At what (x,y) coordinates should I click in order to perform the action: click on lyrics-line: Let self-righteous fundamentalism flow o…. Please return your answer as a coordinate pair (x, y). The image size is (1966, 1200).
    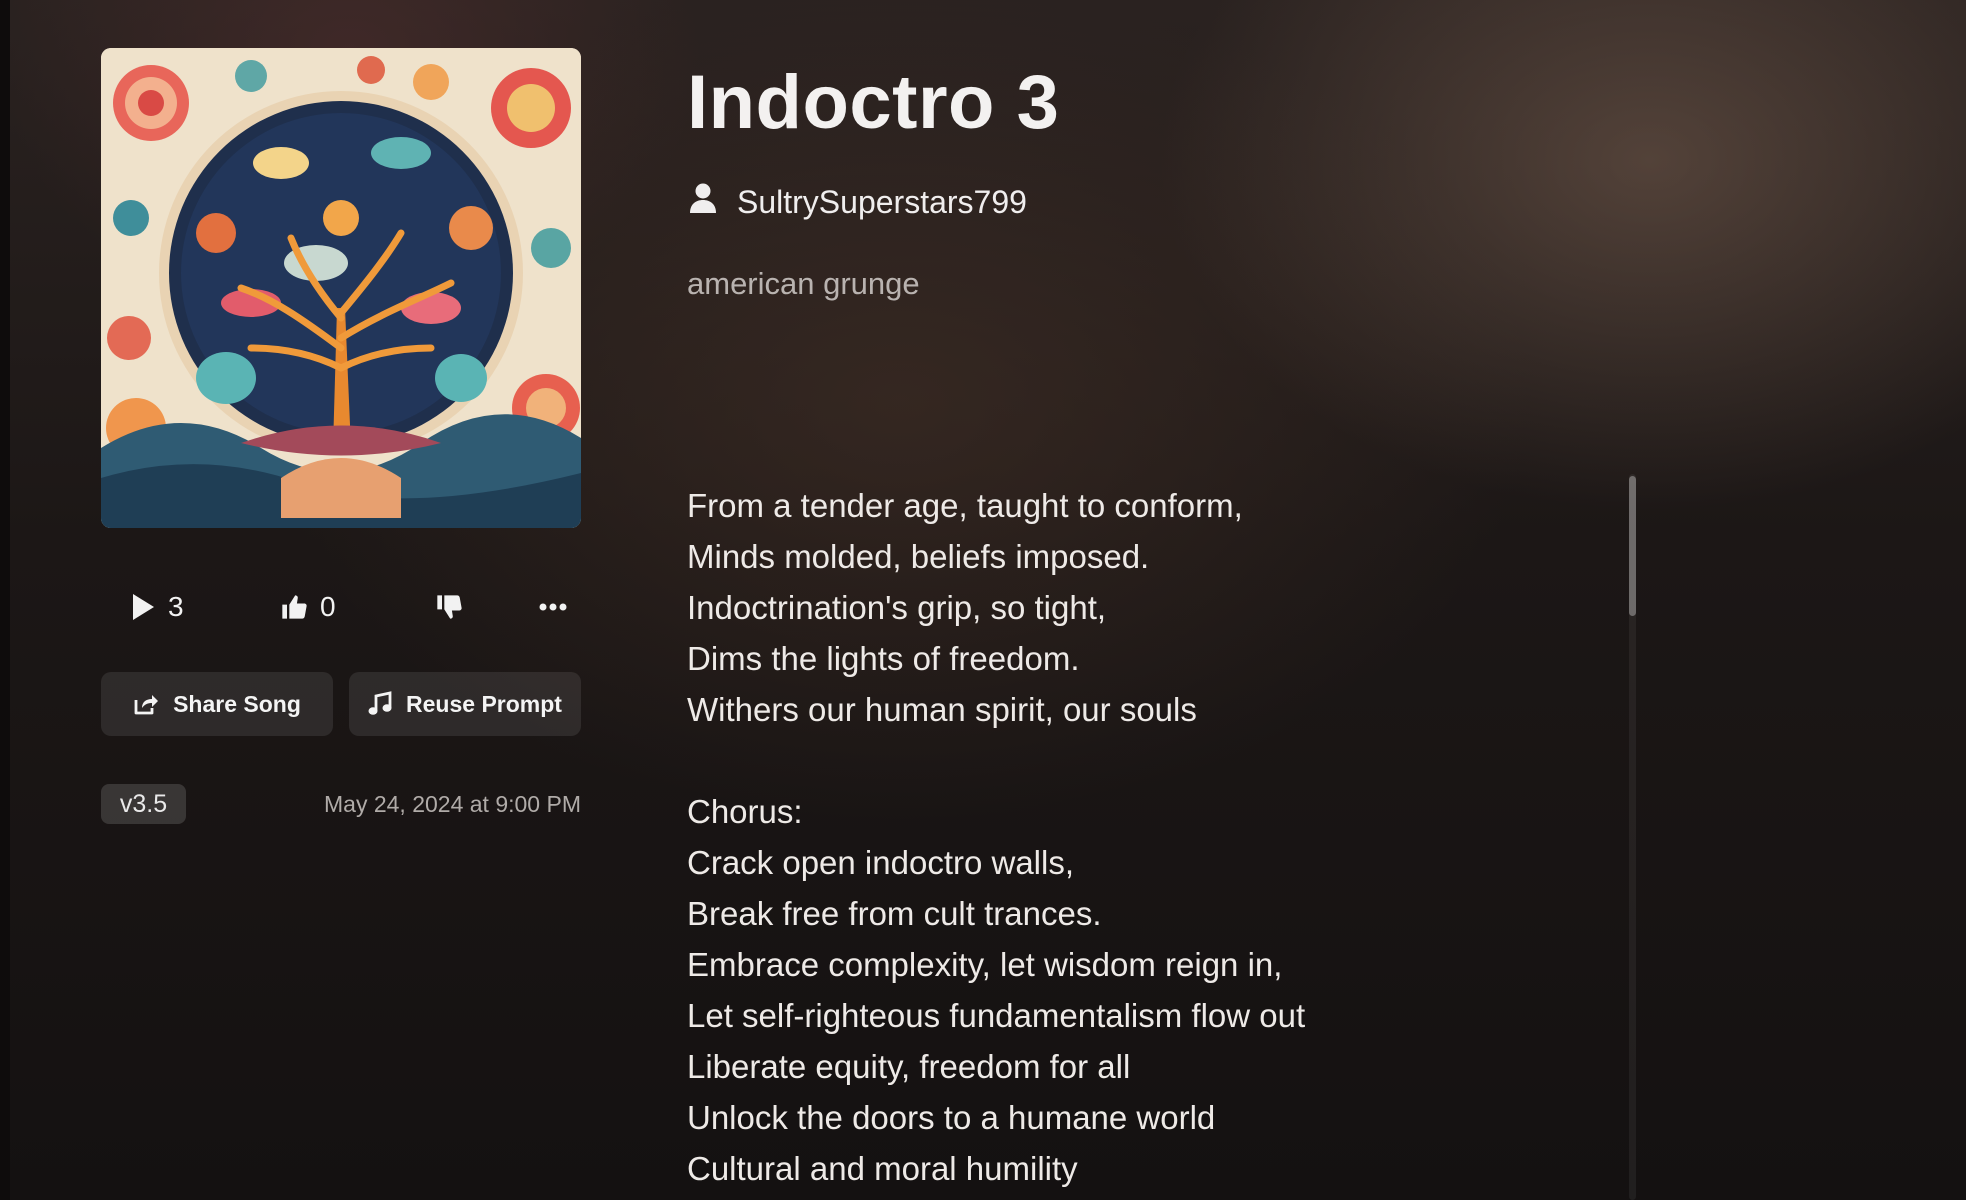
    Looking at the image, I should click on (996, 1015).